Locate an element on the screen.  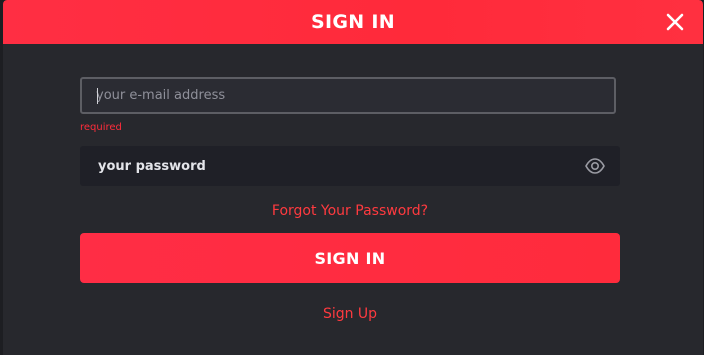
email-field is located at coordinates (348, 95).